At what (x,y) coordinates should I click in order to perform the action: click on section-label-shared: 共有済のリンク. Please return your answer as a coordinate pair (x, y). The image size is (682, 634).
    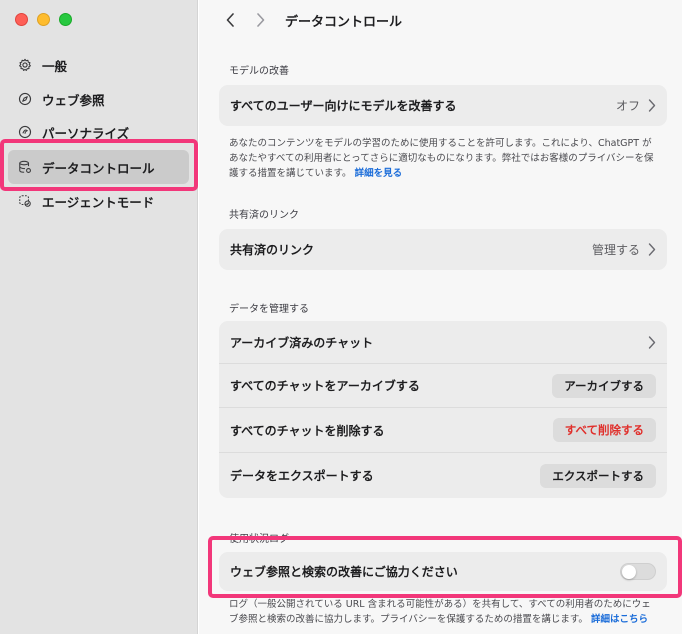
    Looking at the image, I should click on (264, 215).